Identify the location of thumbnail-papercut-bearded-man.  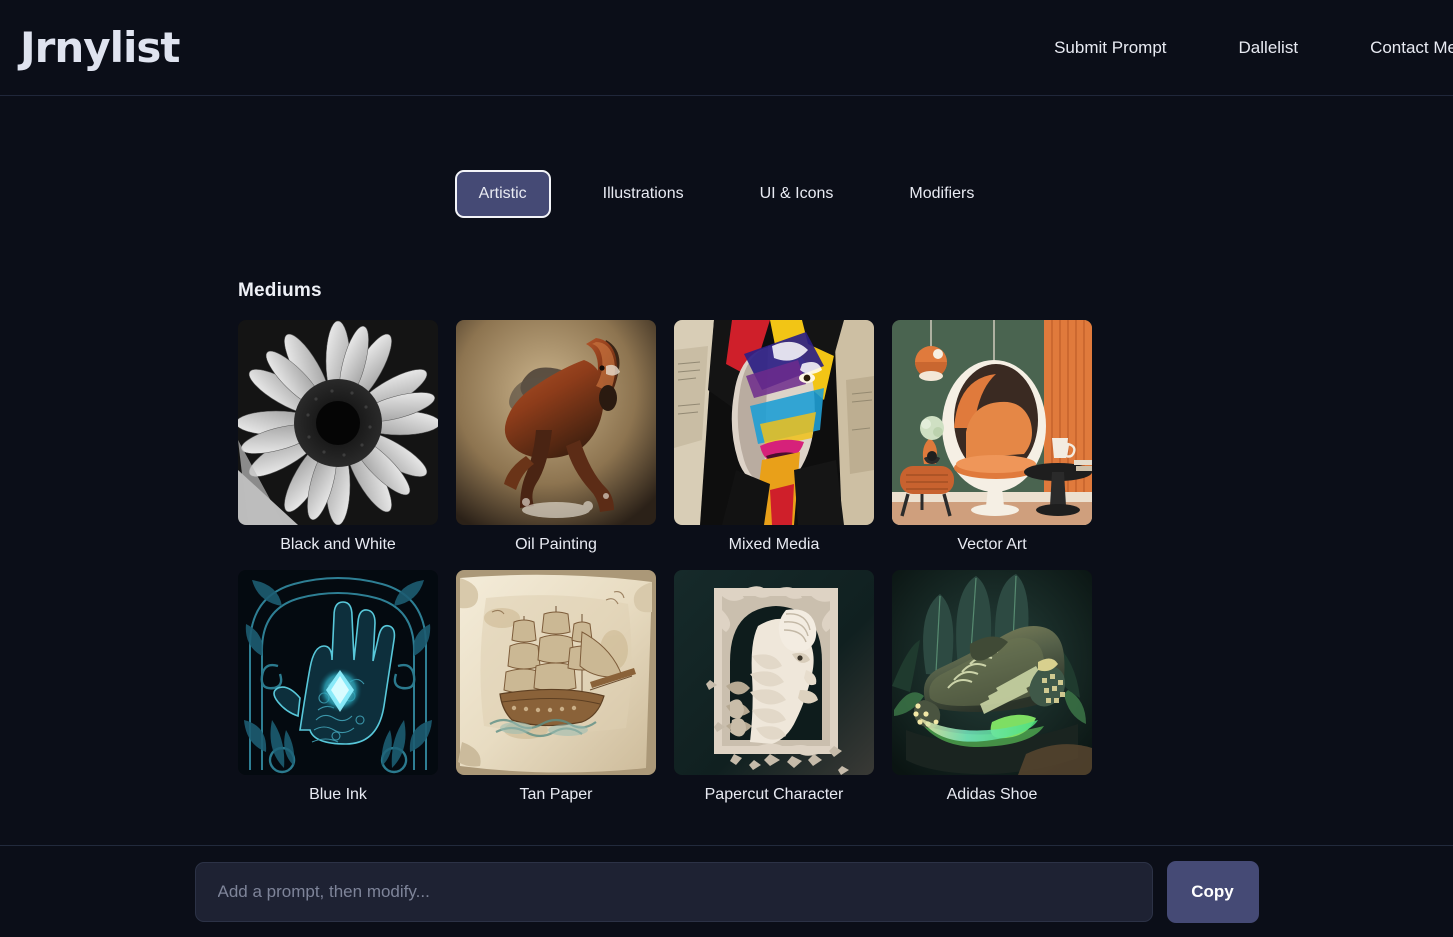
(774, 672).